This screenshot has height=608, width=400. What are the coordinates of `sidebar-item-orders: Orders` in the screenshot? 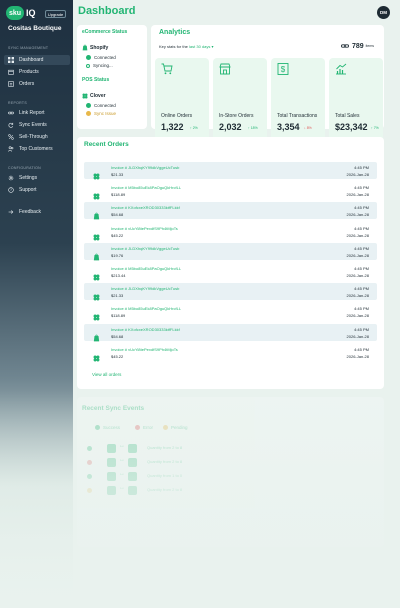 It's located at (37, 84).